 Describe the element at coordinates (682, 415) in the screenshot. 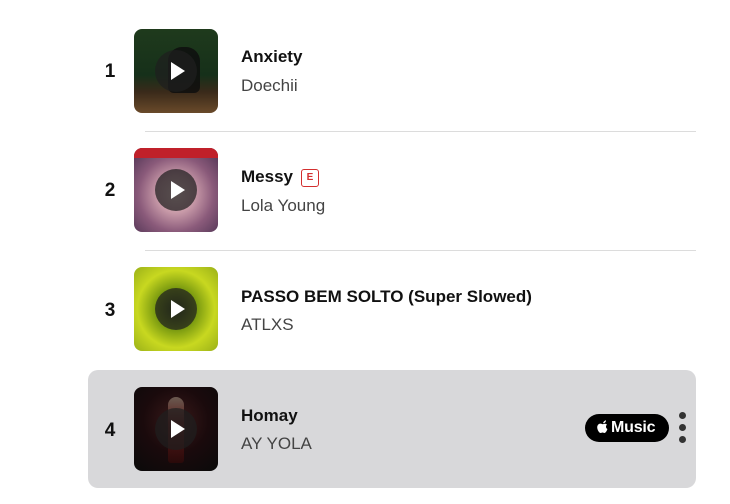

I see `more-vertical-icon` at that location.